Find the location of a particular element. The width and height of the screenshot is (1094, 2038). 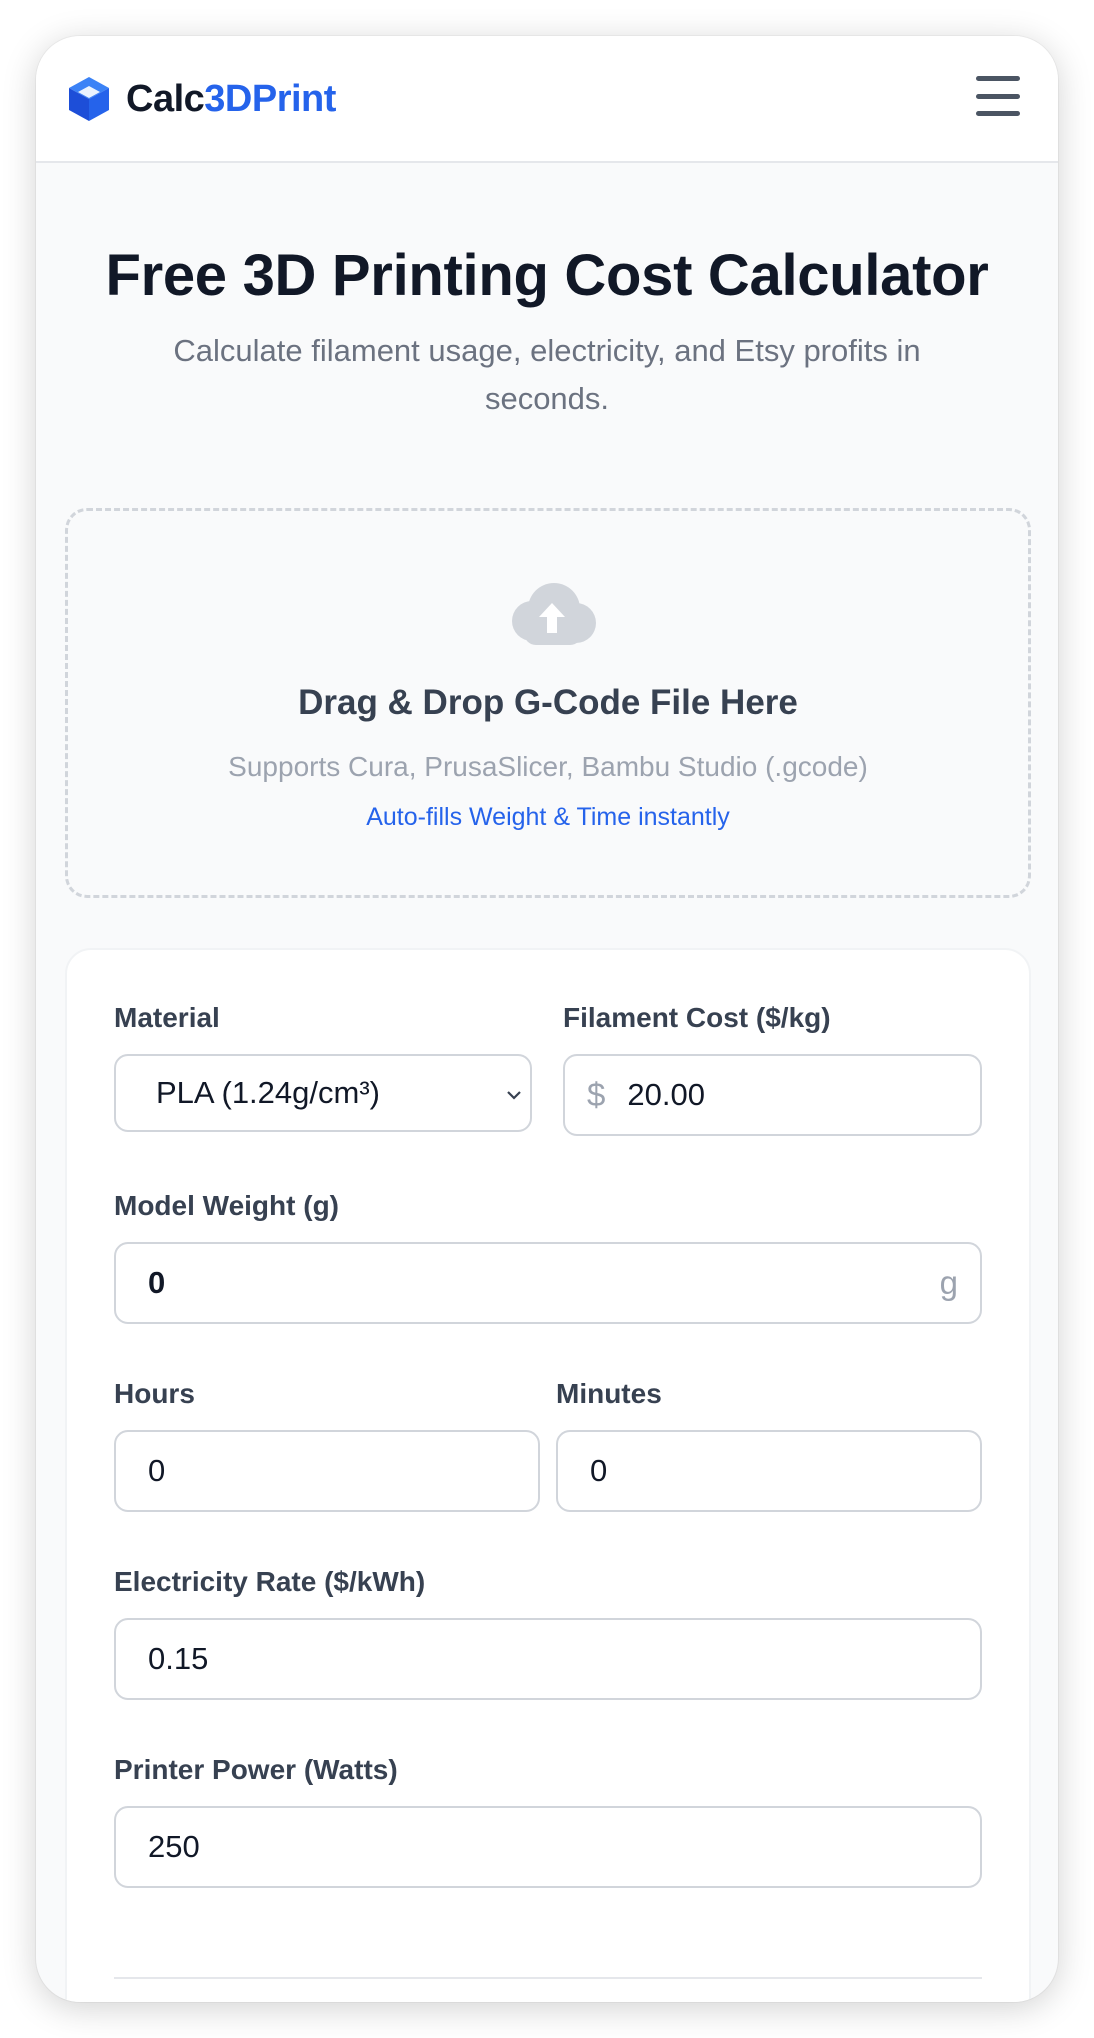

hours-value: 0 is located at coordinates (157, 1470).